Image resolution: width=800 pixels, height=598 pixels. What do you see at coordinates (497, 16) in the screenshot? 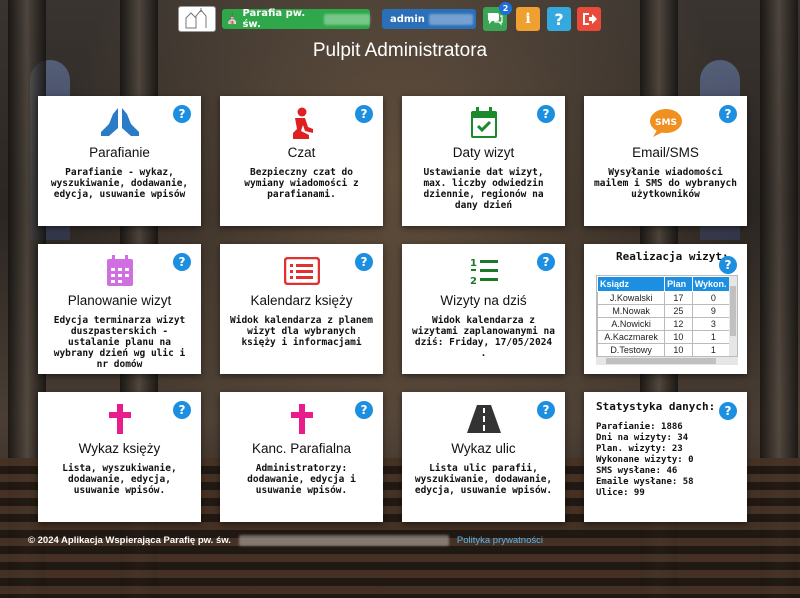
I see `chat-icon: 2` at bounding box center [497, 16].